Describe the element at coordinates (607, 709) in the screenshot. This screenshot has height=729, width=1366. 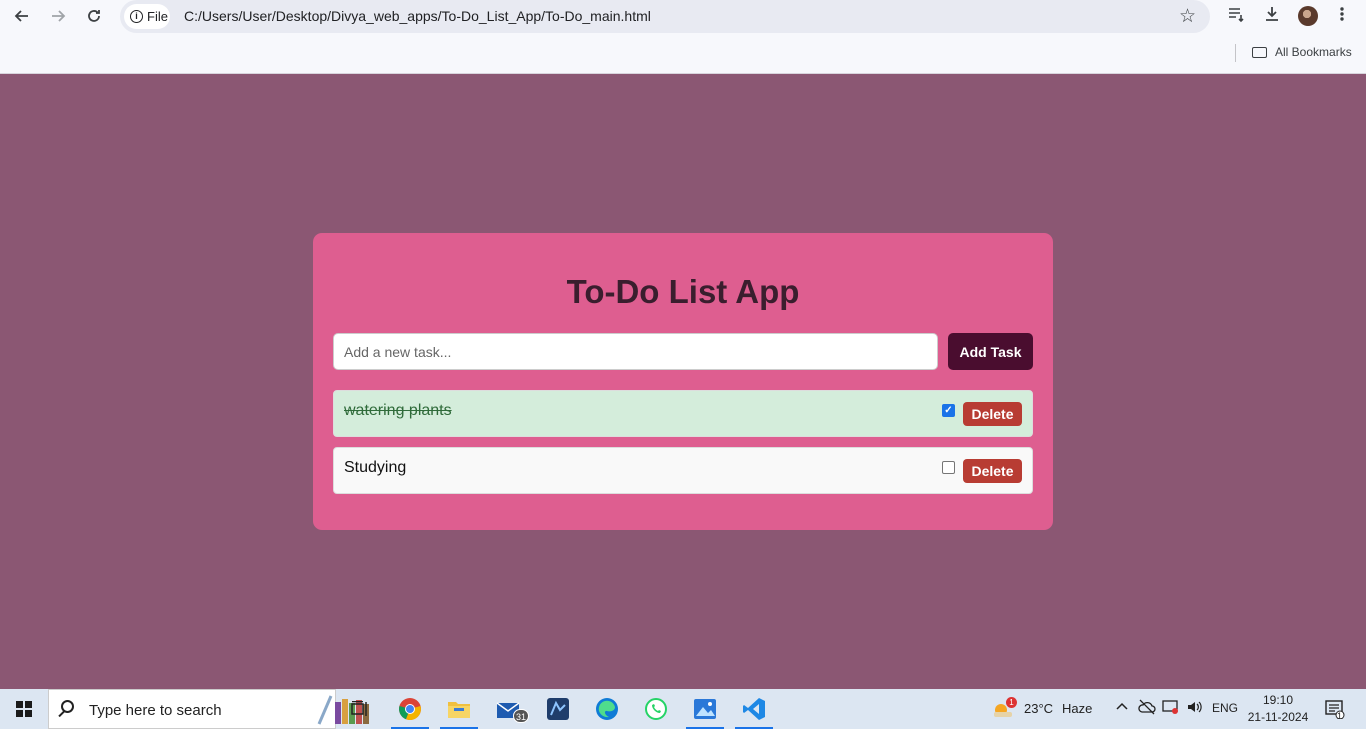
I see `edge-icon` at that location.